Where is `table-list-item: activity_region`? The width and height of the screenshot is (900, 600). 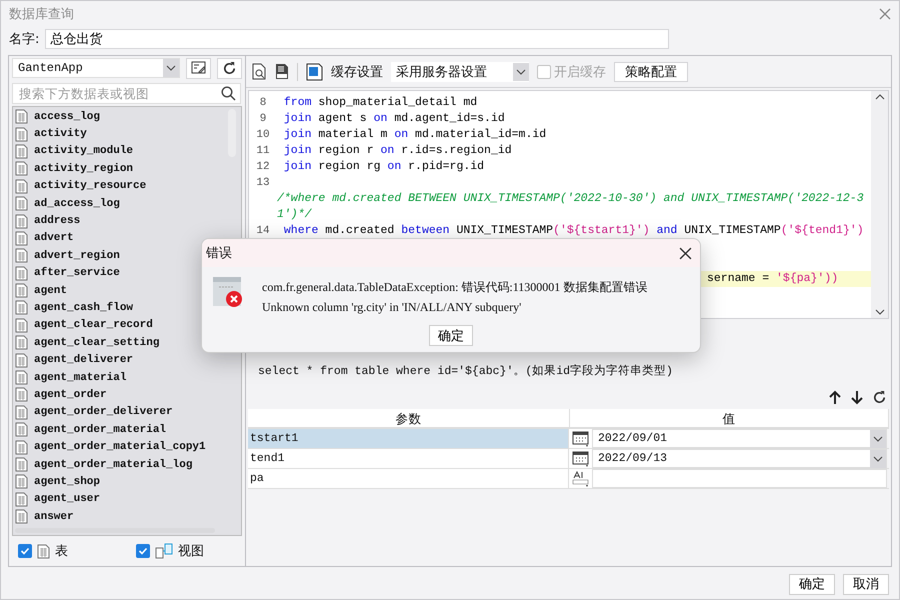
table-list-item: activity_region is located at coordinates (73, 169).